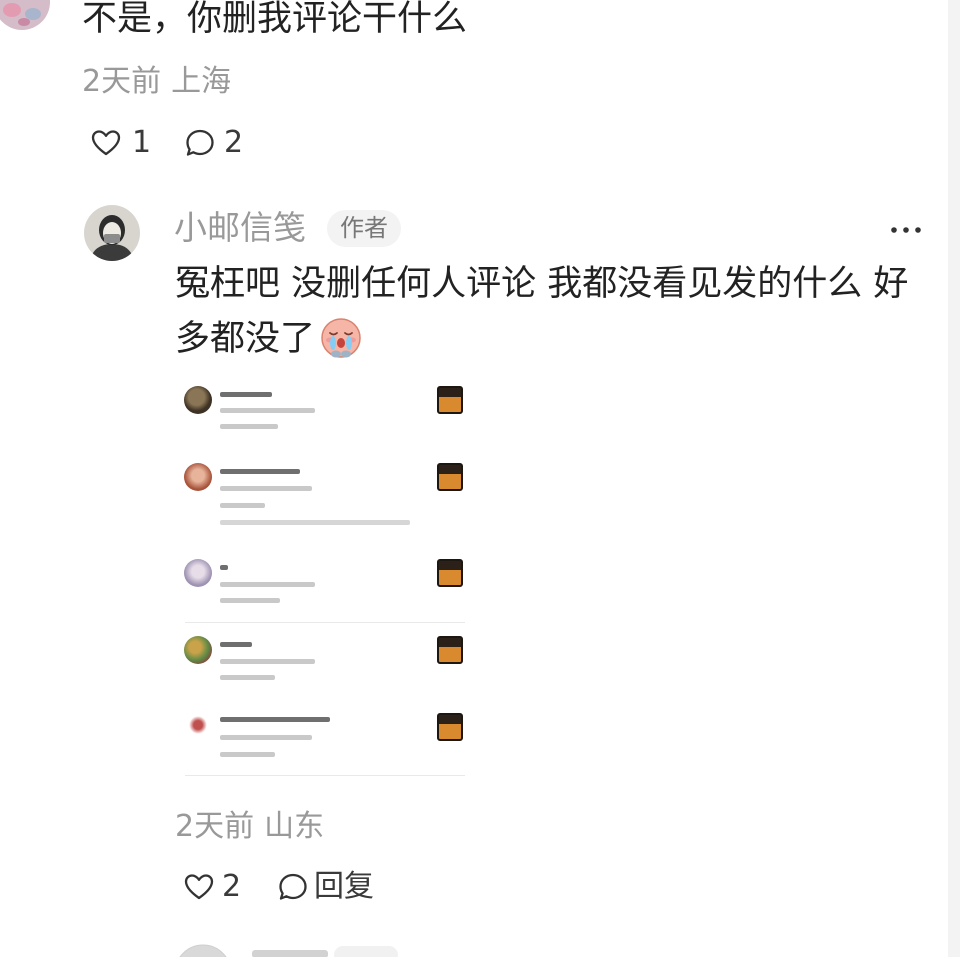 The width and height of the screenshot is (960, 957). Describe the element at coordinates (325, 951) in the screenshot. I see `next-comment-header` at that location.